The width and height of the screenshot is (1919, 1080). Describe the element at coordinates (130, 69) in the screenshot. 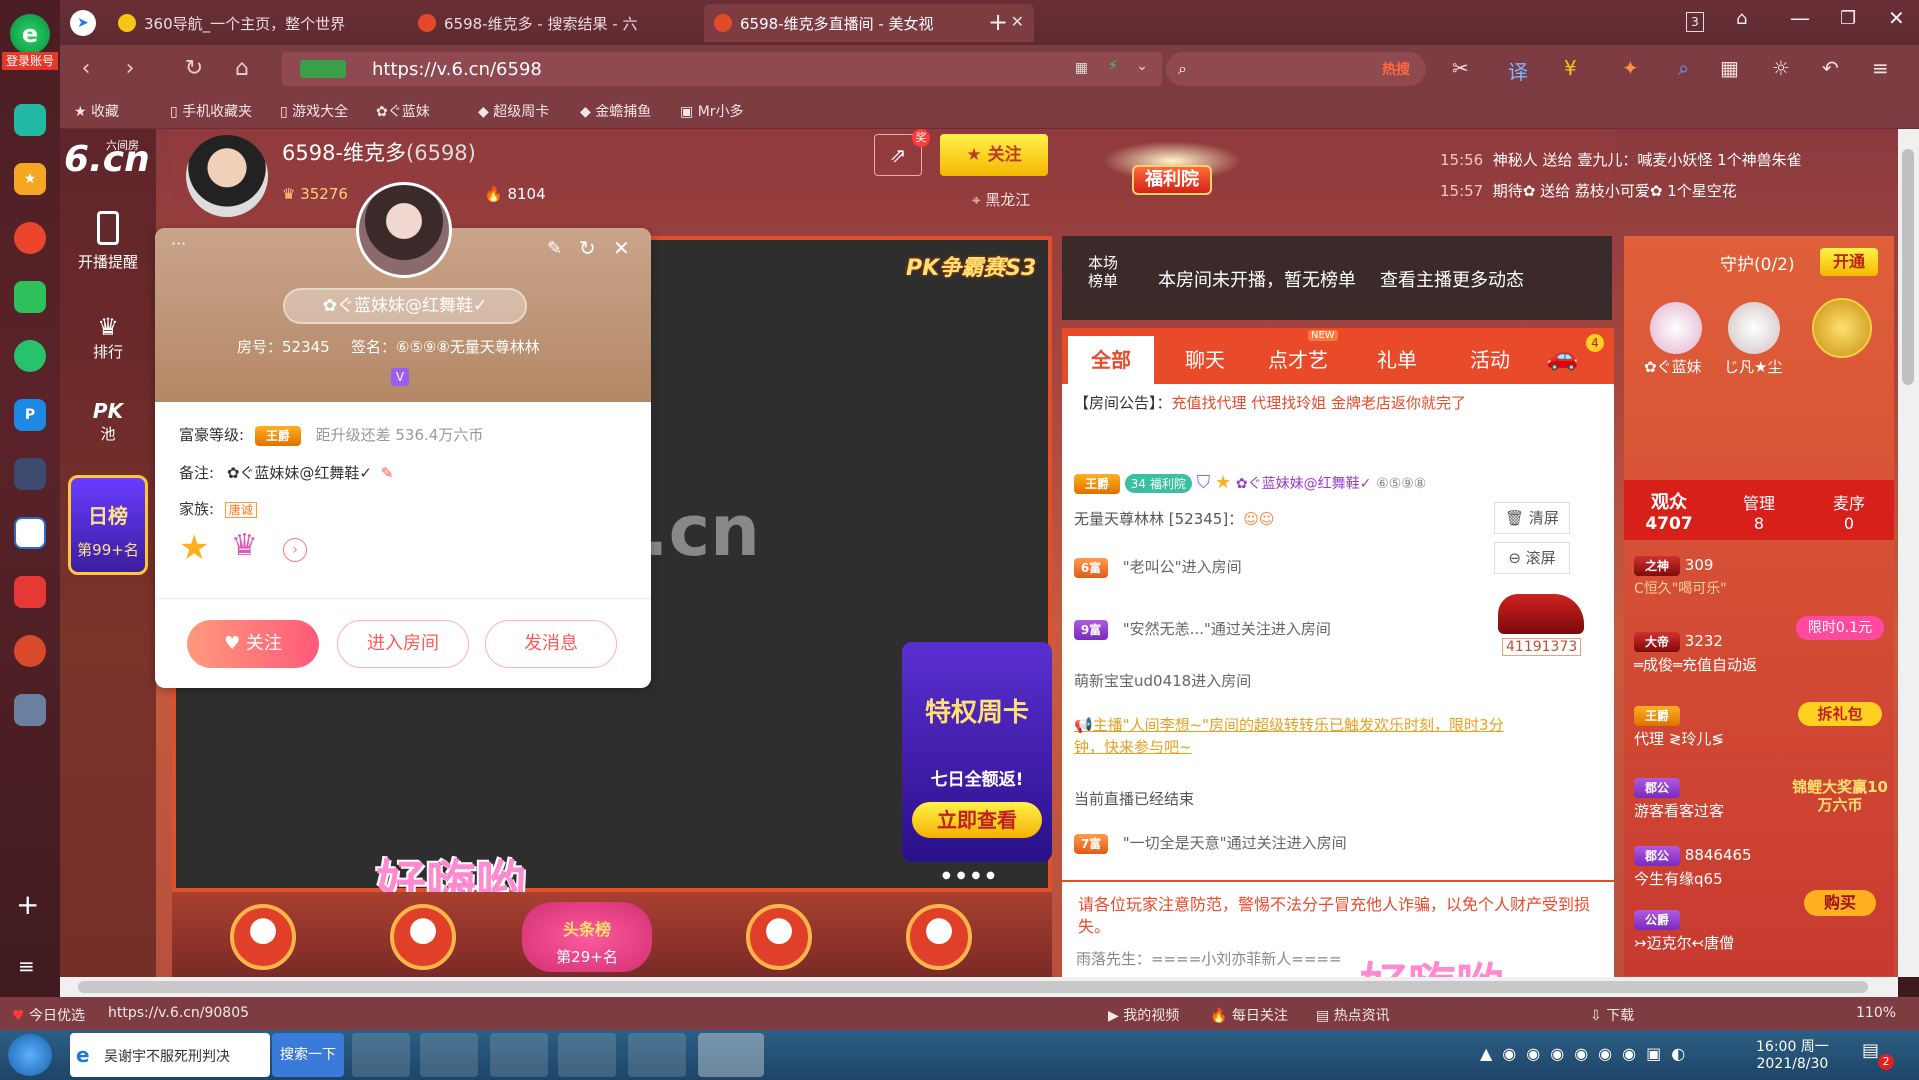

I see `forward-arrow-icon: ›` at that location.